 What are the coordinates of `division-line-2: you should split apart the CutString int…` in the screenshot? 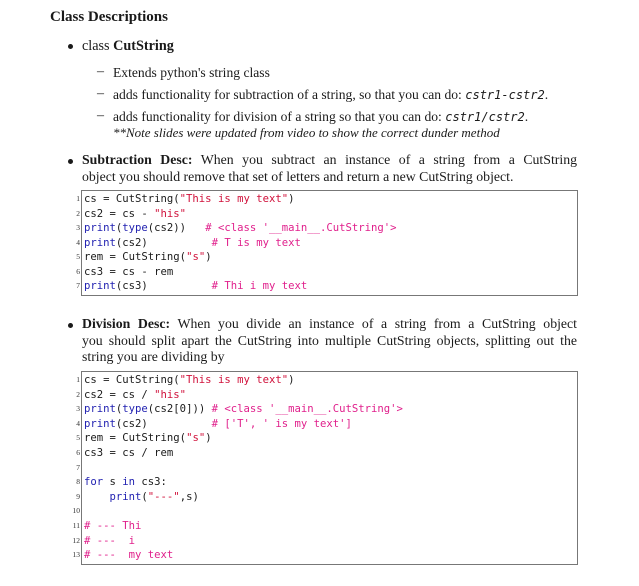 It's located at (329, 340).